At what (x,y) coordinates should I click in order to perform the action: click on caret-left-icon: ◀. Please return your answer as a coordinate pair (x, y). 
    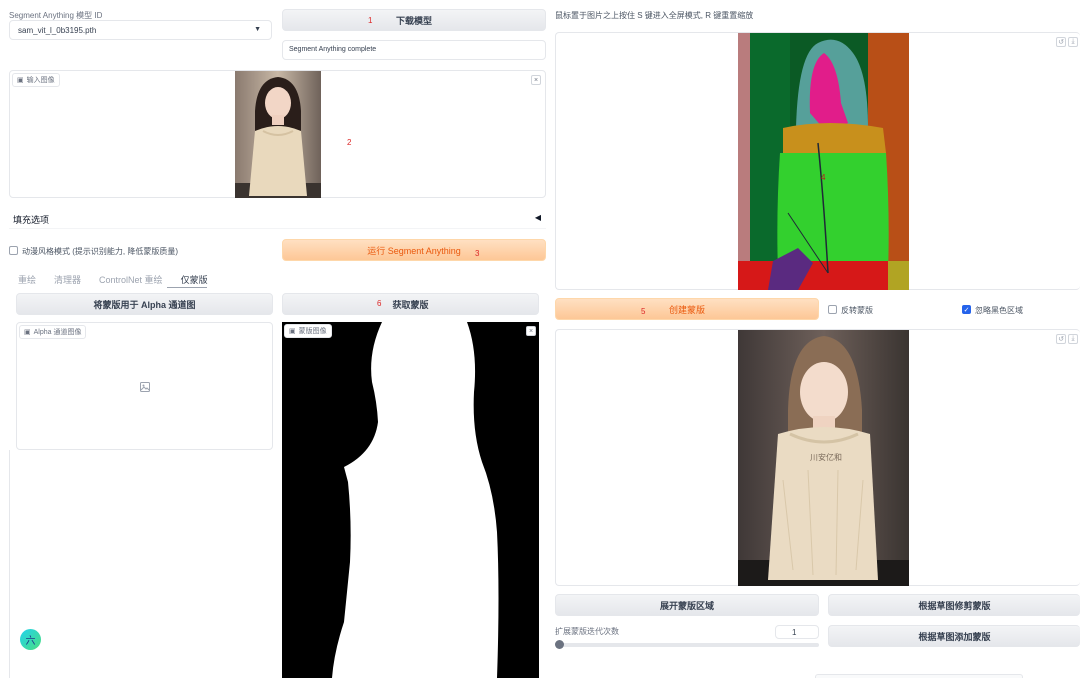
    Looking at the image, I should click on (537, 217).